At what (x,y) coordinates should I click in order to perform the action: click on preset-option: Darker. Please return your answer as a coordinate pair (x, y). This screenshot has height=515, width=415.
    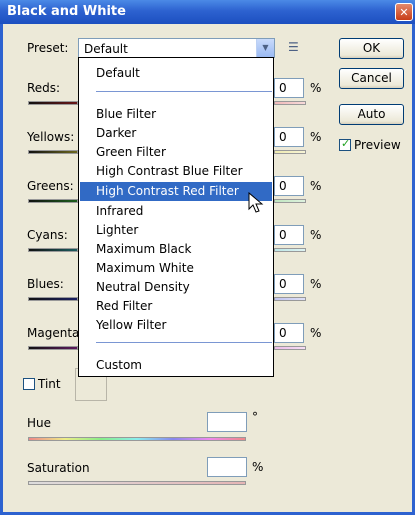
    Looking at the image, I should click on (116, 133).